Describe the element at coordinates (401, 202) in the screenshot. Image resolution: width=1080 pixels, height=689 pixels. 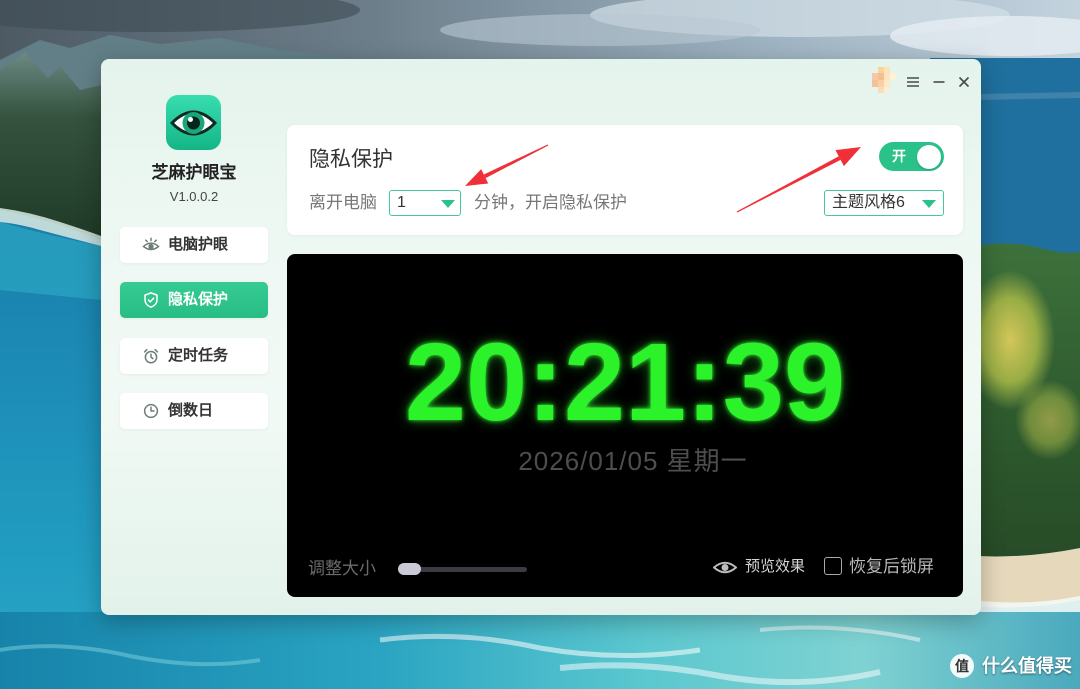
I see `minutes-select-value: 1` at that location.